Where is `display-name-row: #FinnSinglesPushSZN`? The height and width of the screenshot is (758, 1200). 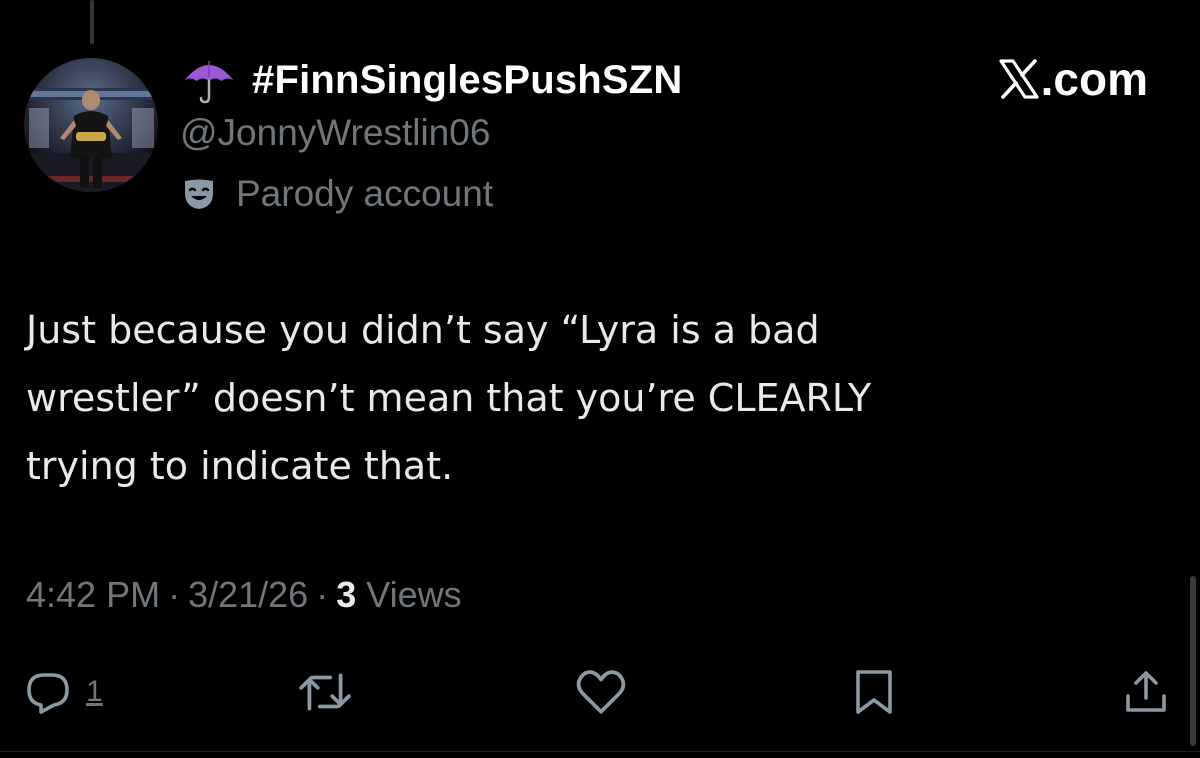
display-name-row: #FinnSinglesPushSZN is located at coordinates (431, 80).